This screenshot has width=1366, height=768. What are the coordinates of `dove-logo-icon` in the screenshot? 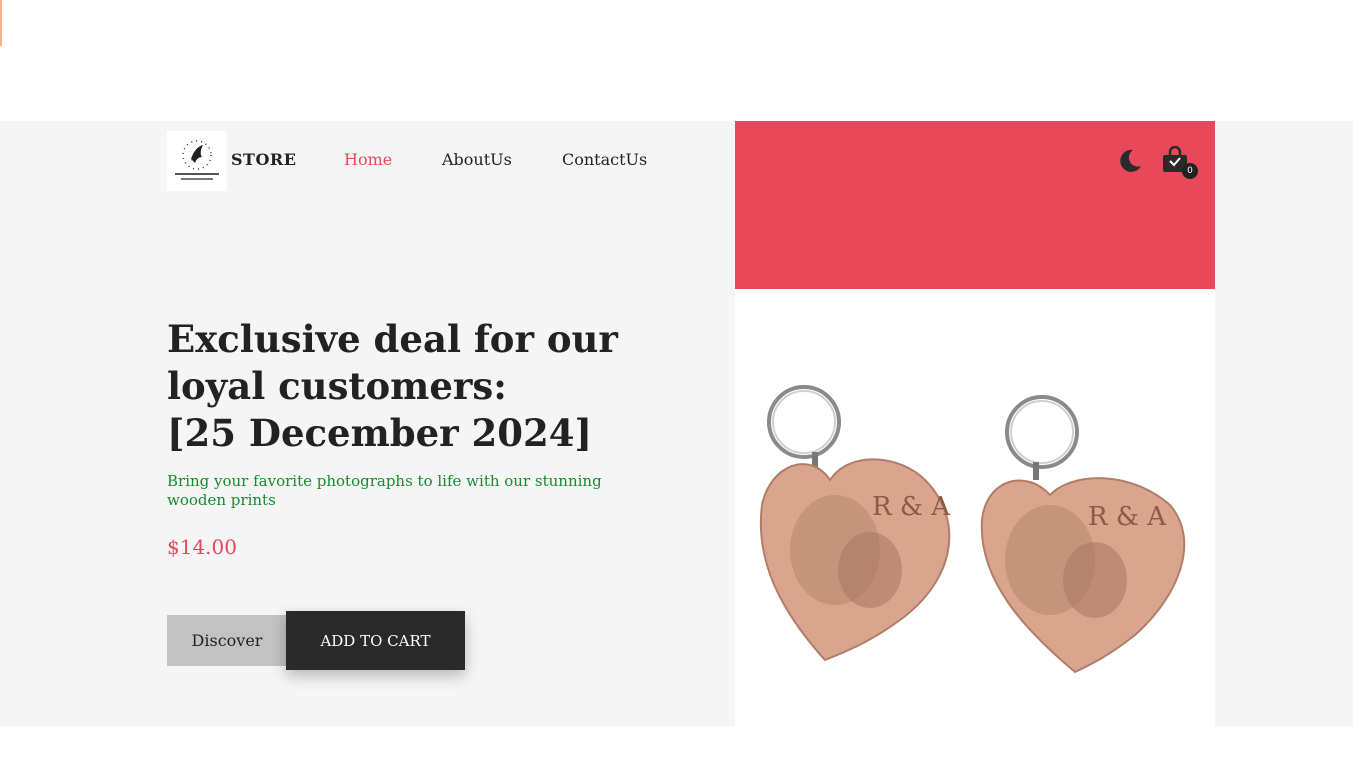 It's located at (197, 160).